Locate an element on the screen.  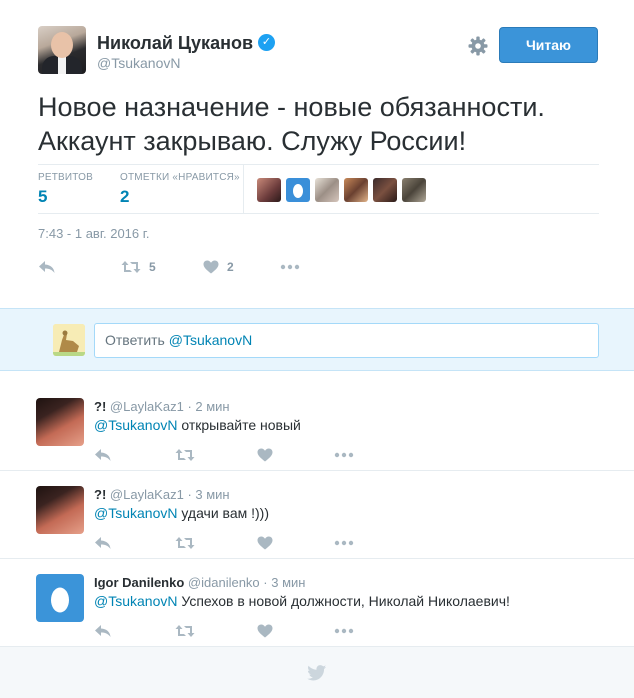
reply-header: Igor Danilenko @idanilenko · 3 мин is located at coordinates (199, 582).